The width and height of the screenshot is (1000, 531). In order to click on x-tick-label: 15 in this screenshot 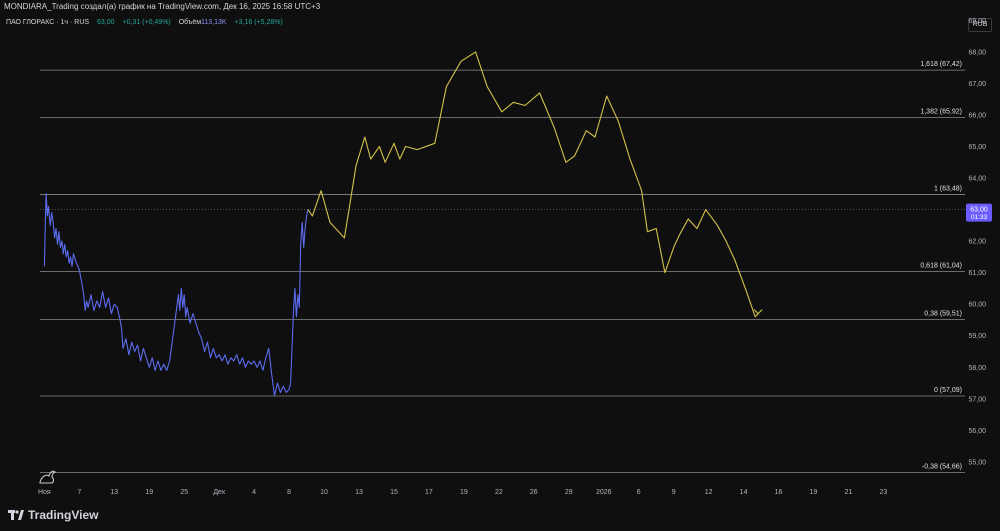, I will do `click(394, 492)`.